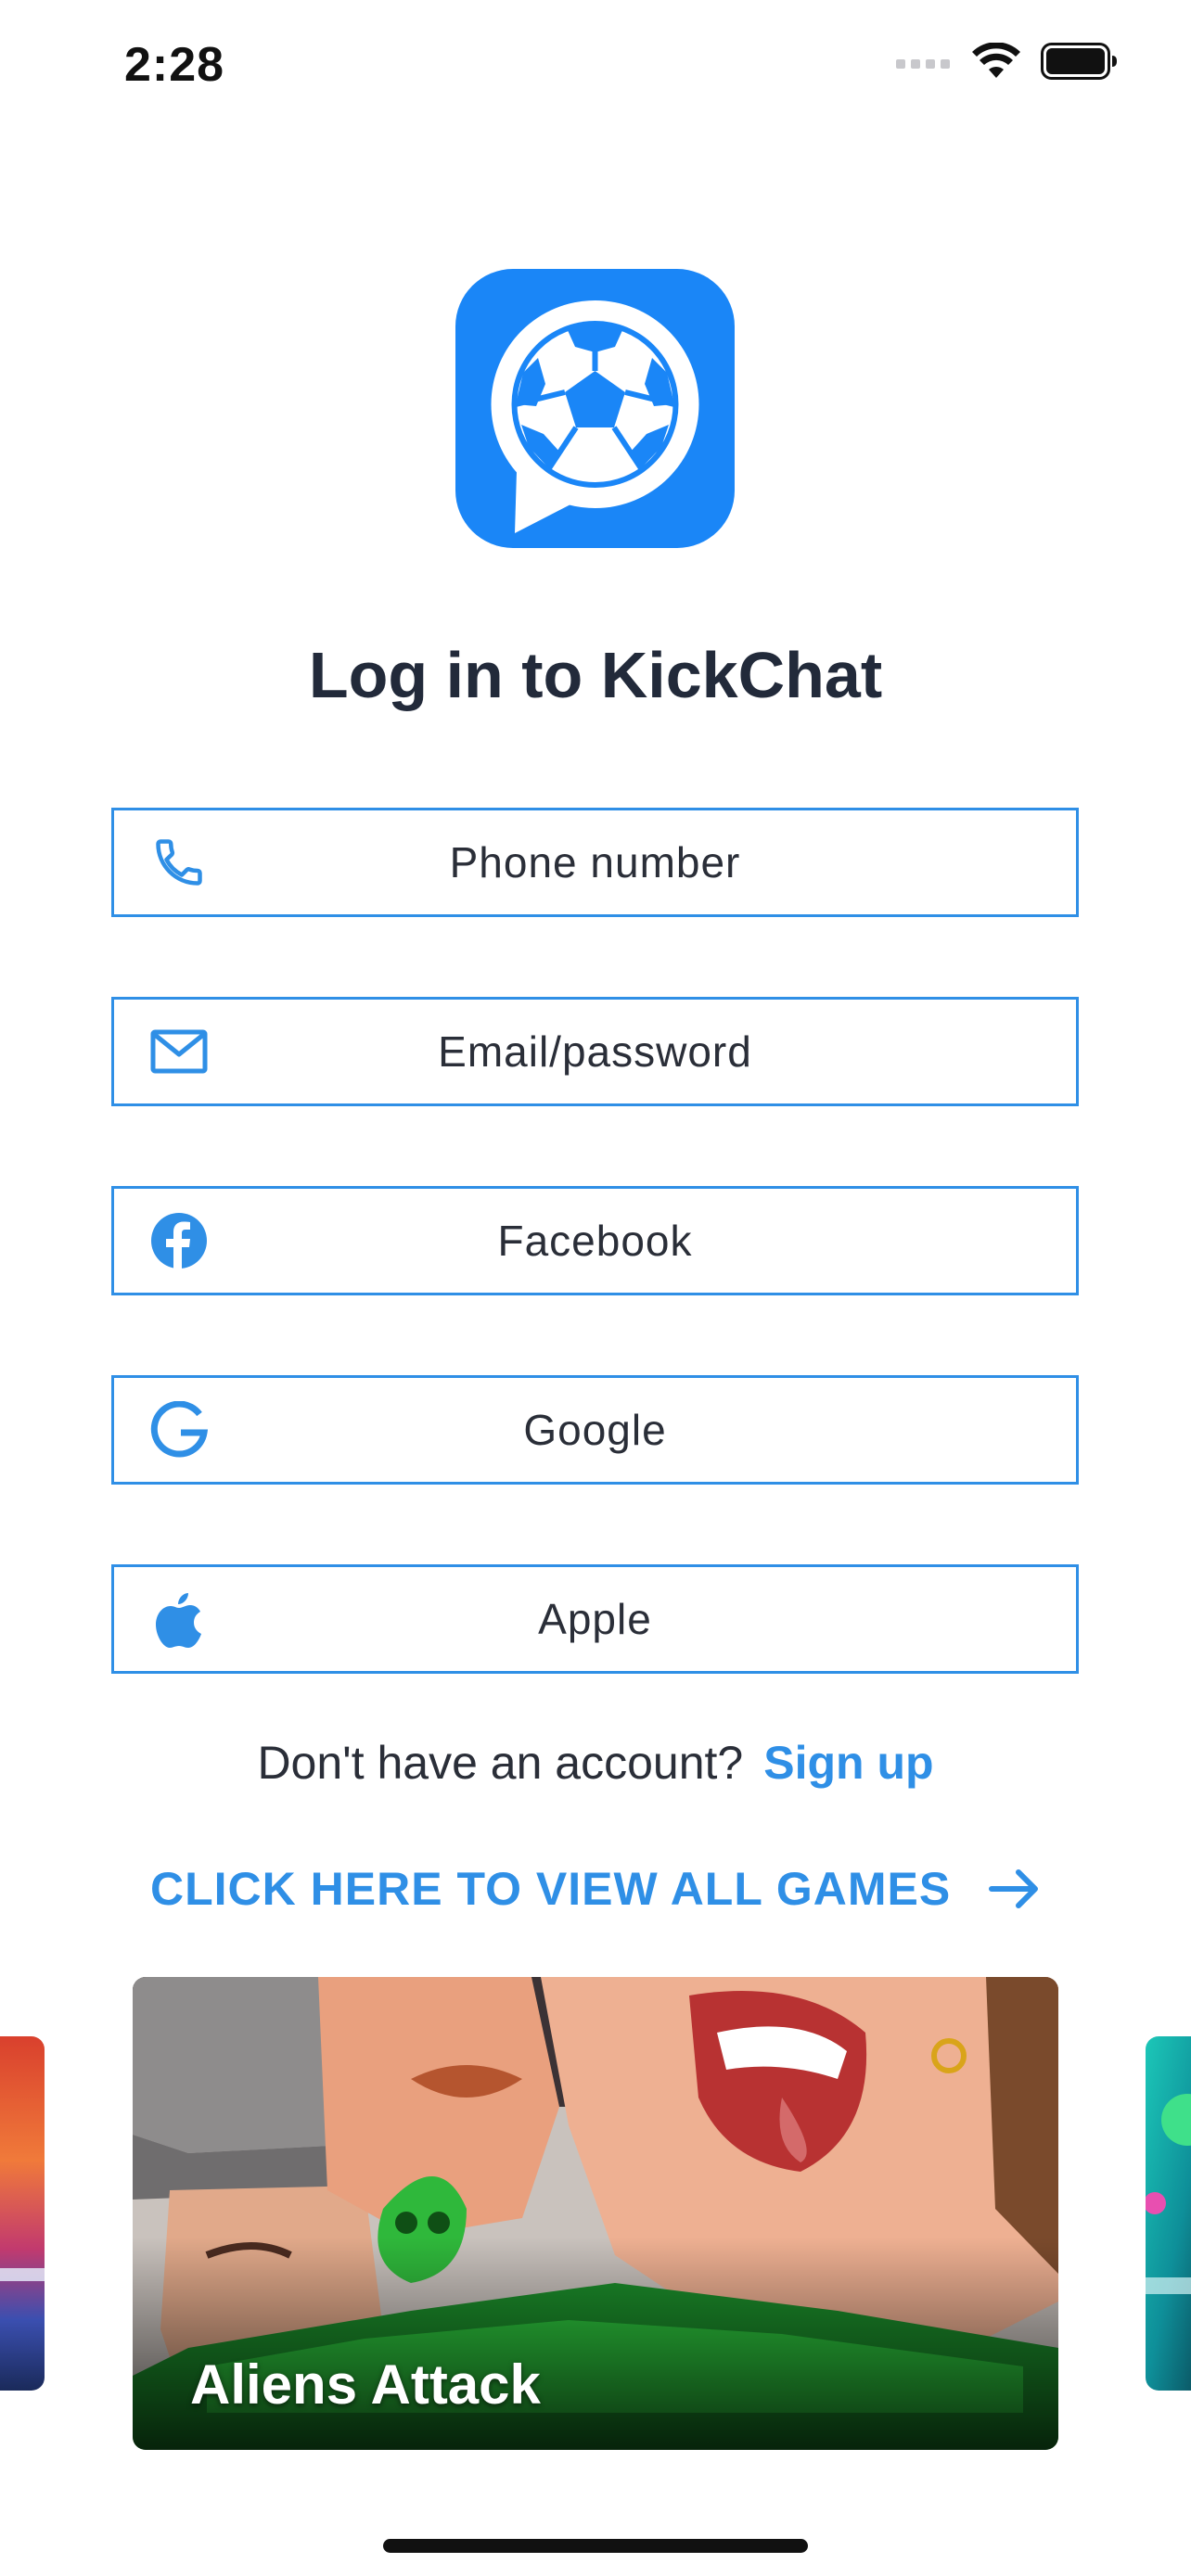 The image size is (1191, 2576). I want to click on apple-login-label: Apple, so click(595, 1619).